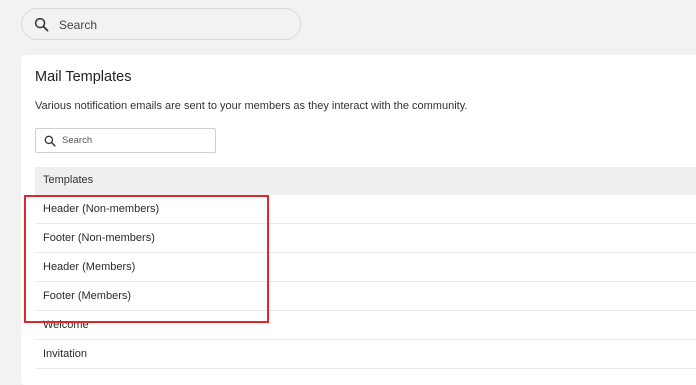  What do you see at coordinates (365, 238) in the screenshot?
I see `template-row-footer-non-members: Footer (Non-members)` at bounding box center [365, 238].